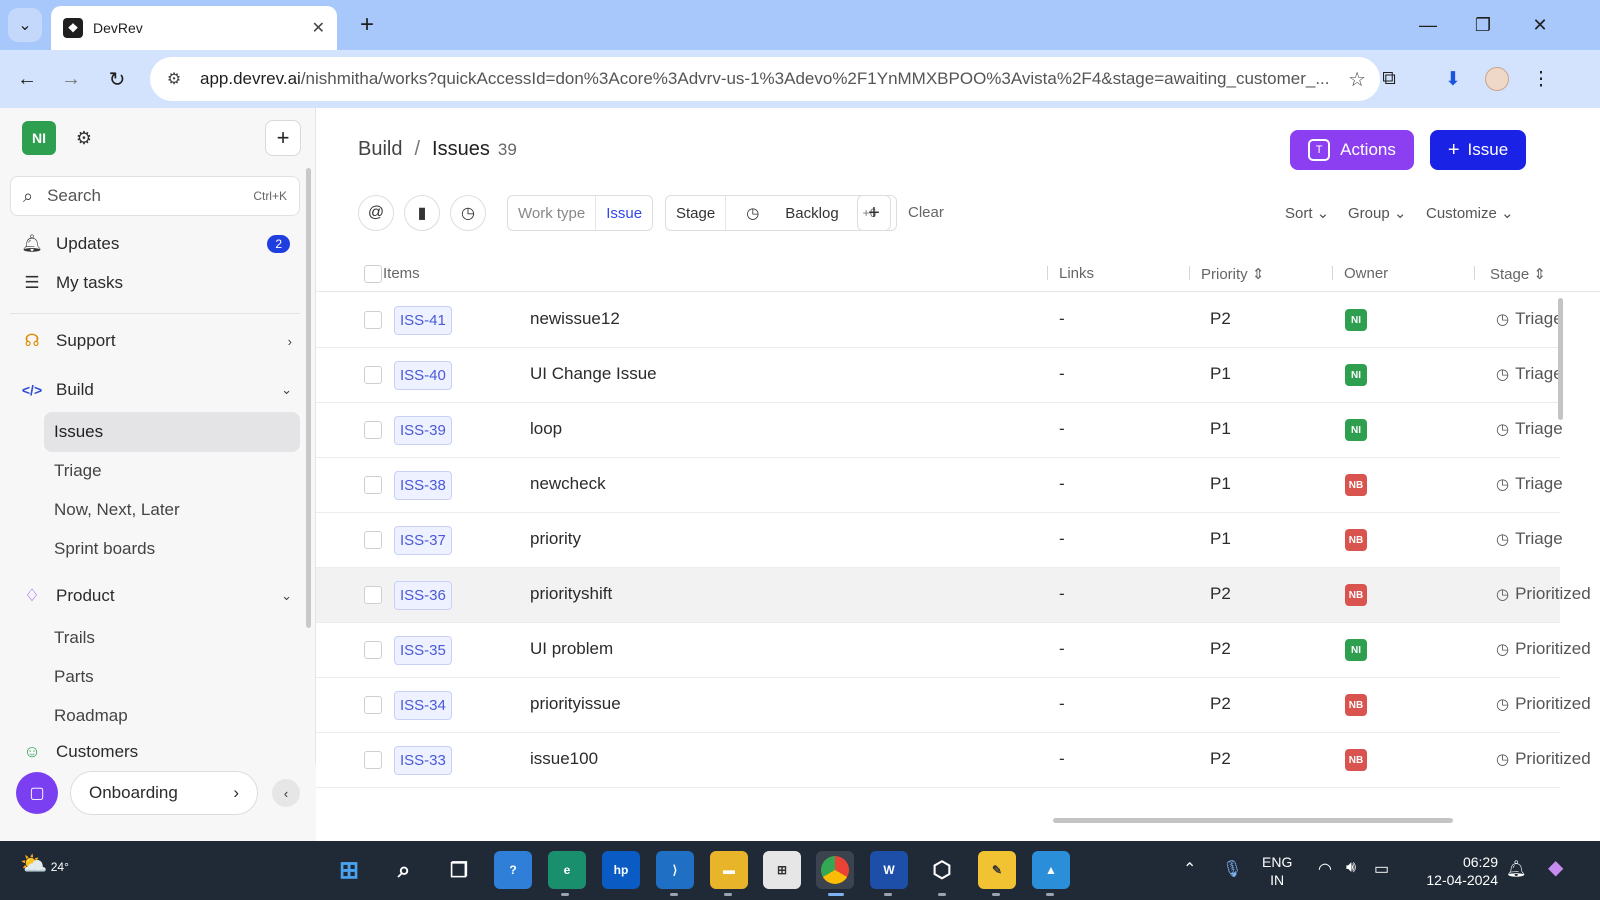 This screenshot has height=900, width=1600. Describe the element at coordinates (564, 759) in the screenshot. I see `issue-title: issue100` at that location.